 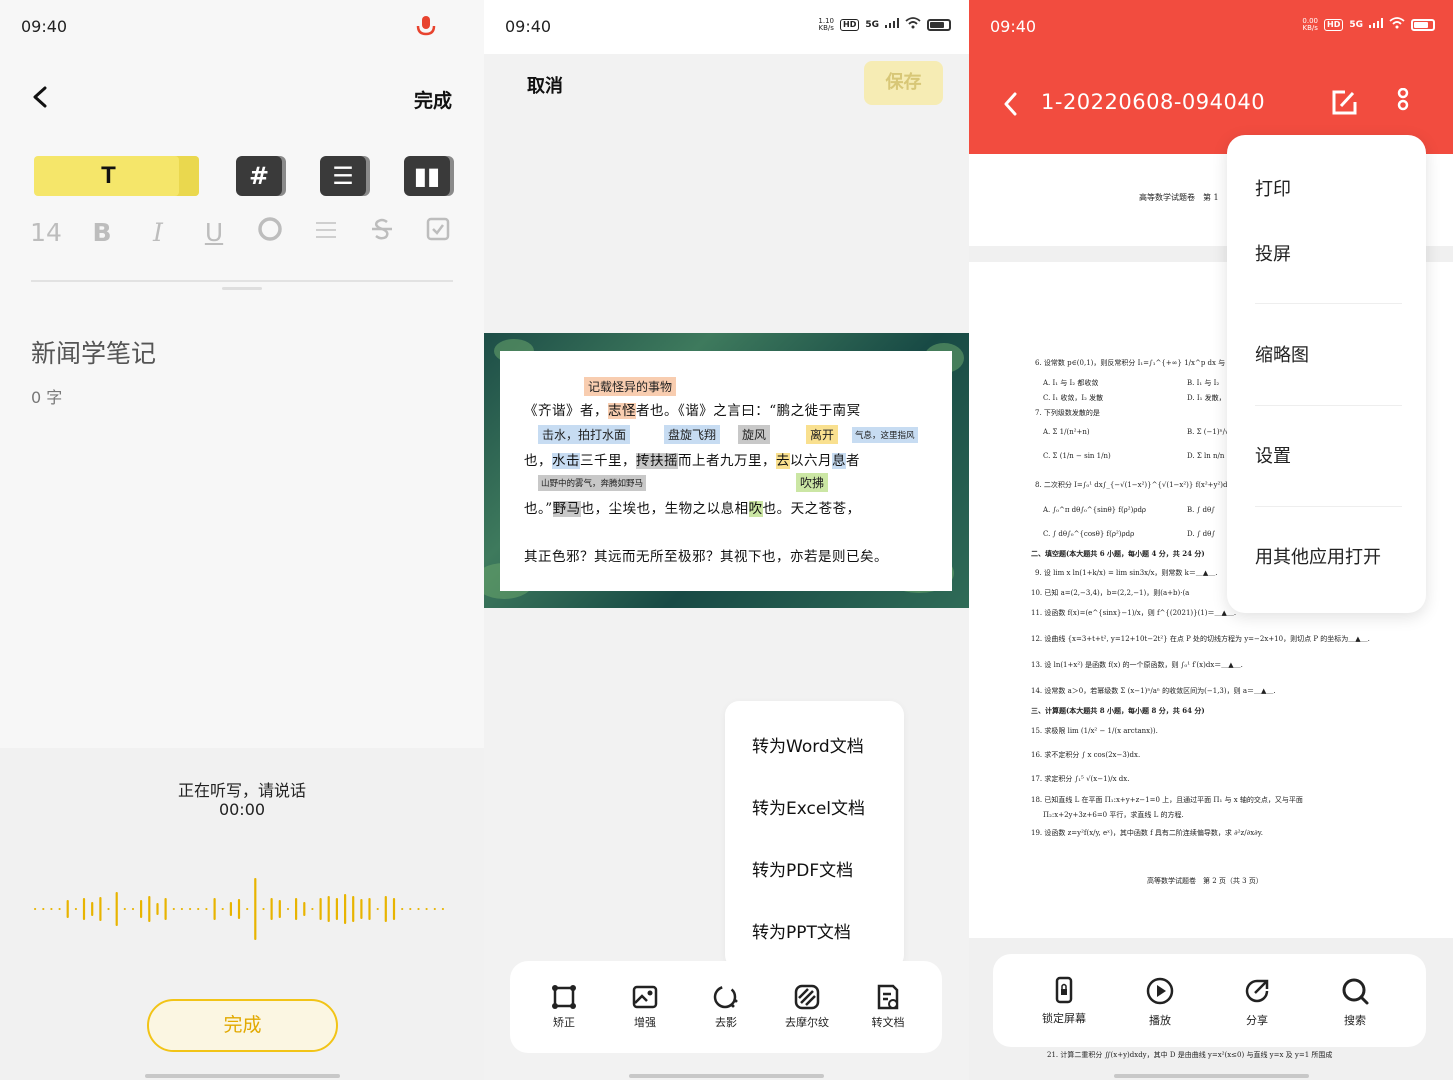 What do you see at coordinates (1071, 383) in the screenshot?
I see `exam-line: A. I₁ 与 I₂ 都收敛` at bounding box center [1071, 383].